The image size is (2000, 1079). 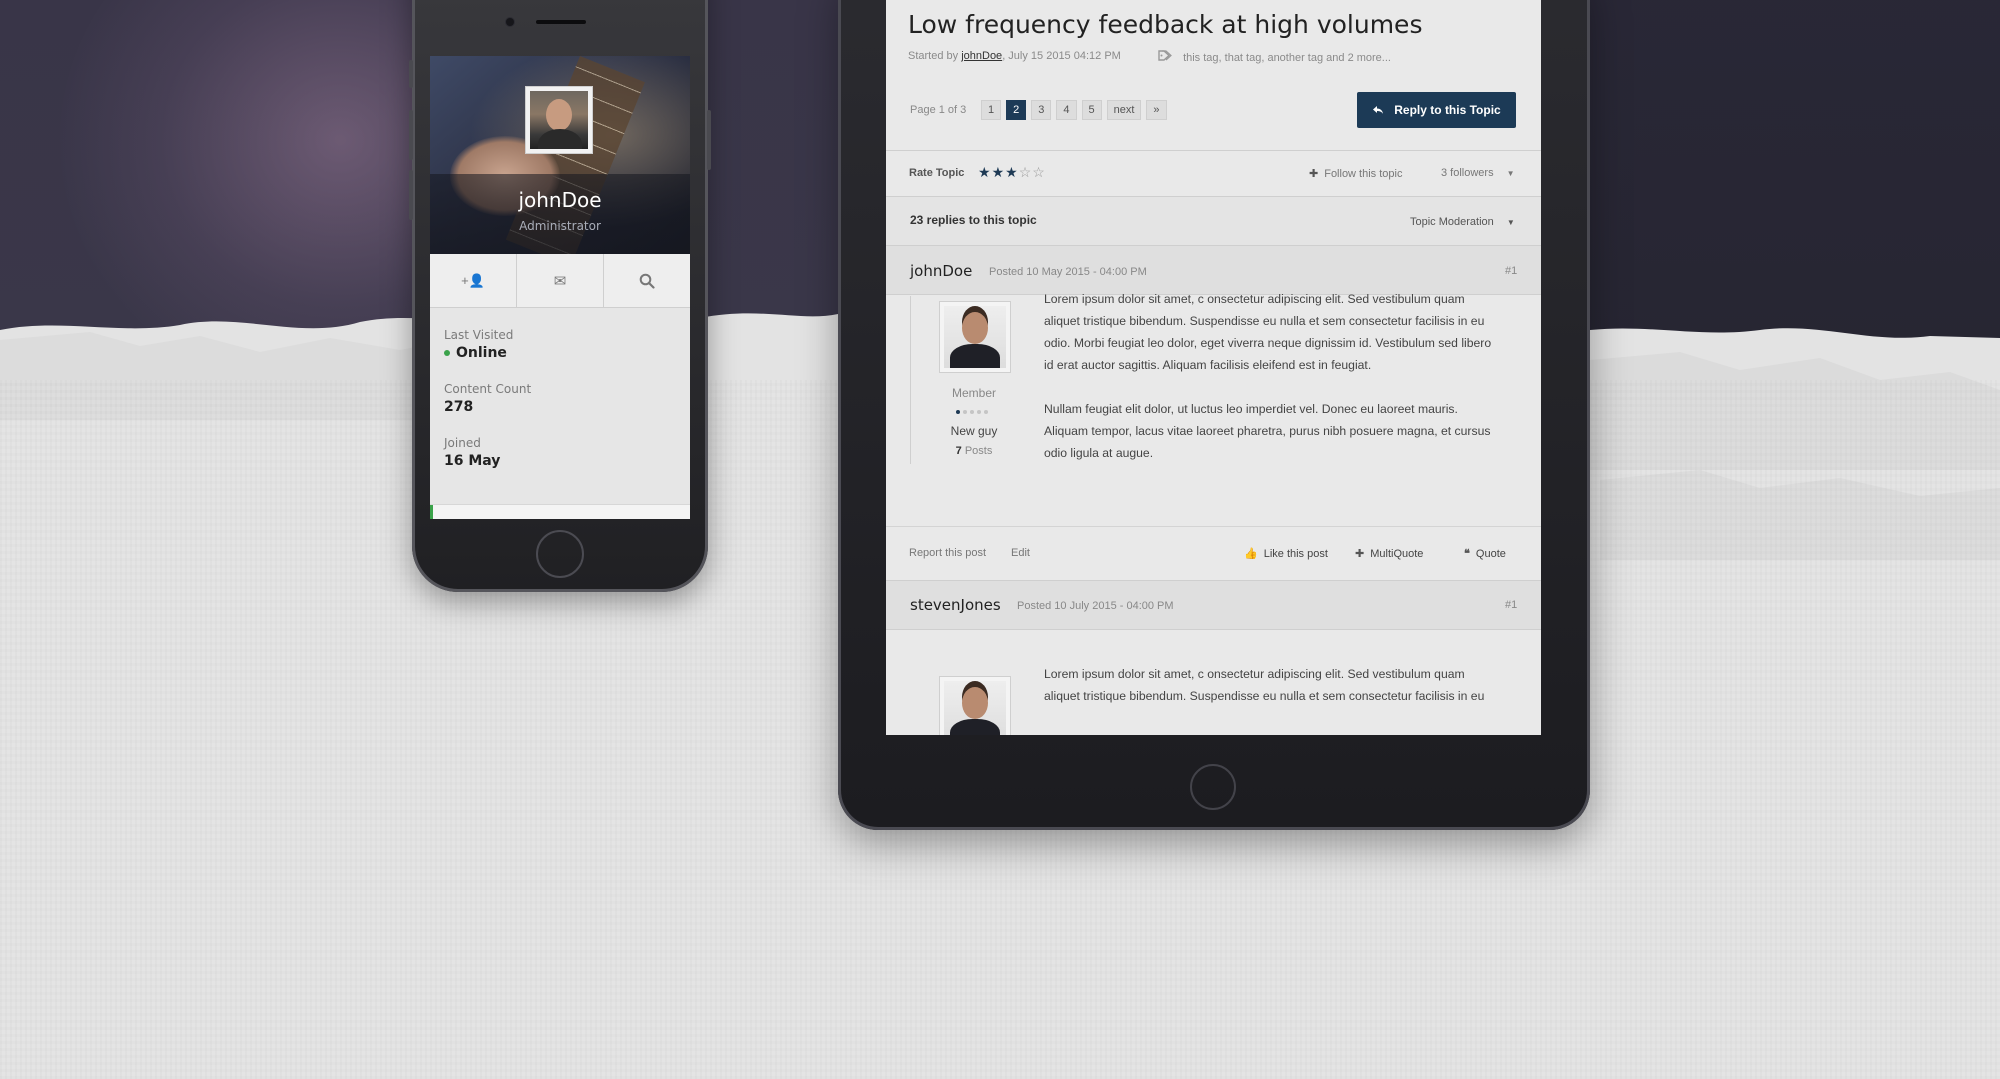 I want to click on followers-dropdown: 3 followers ▼, so click(x=1478, y=173).